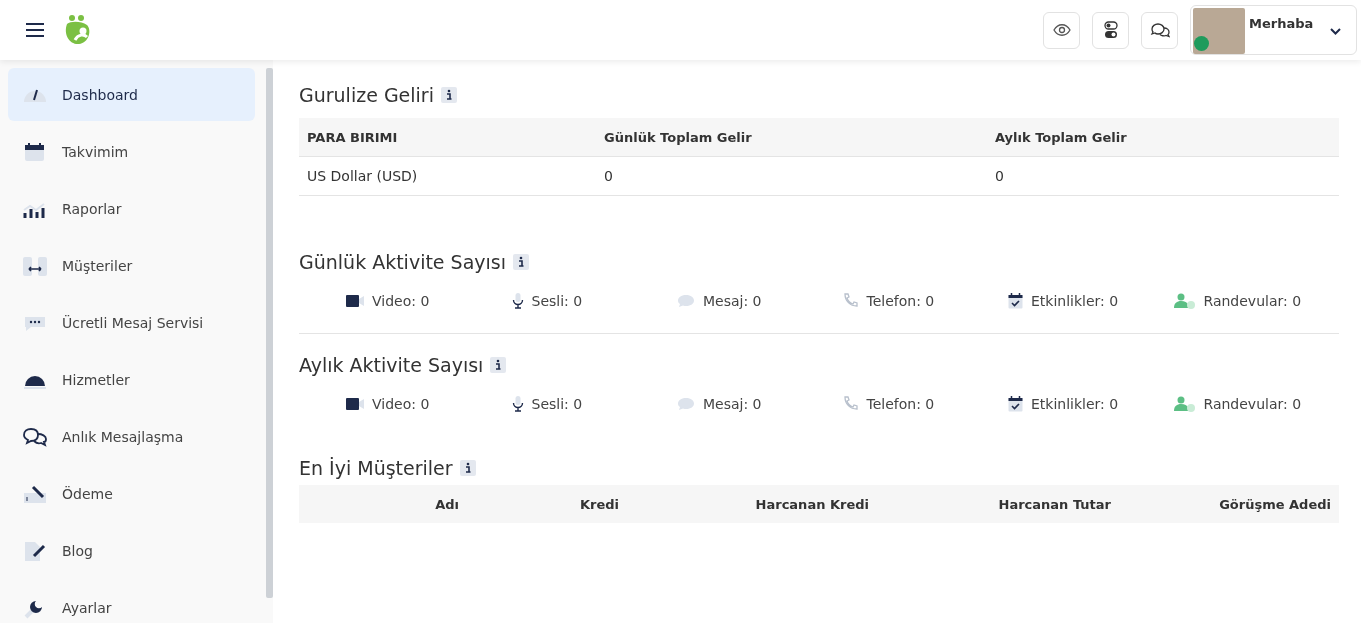 The image size is (1361, 623). I want to click on sidebar-item: Raporlar, so click(131, 208).